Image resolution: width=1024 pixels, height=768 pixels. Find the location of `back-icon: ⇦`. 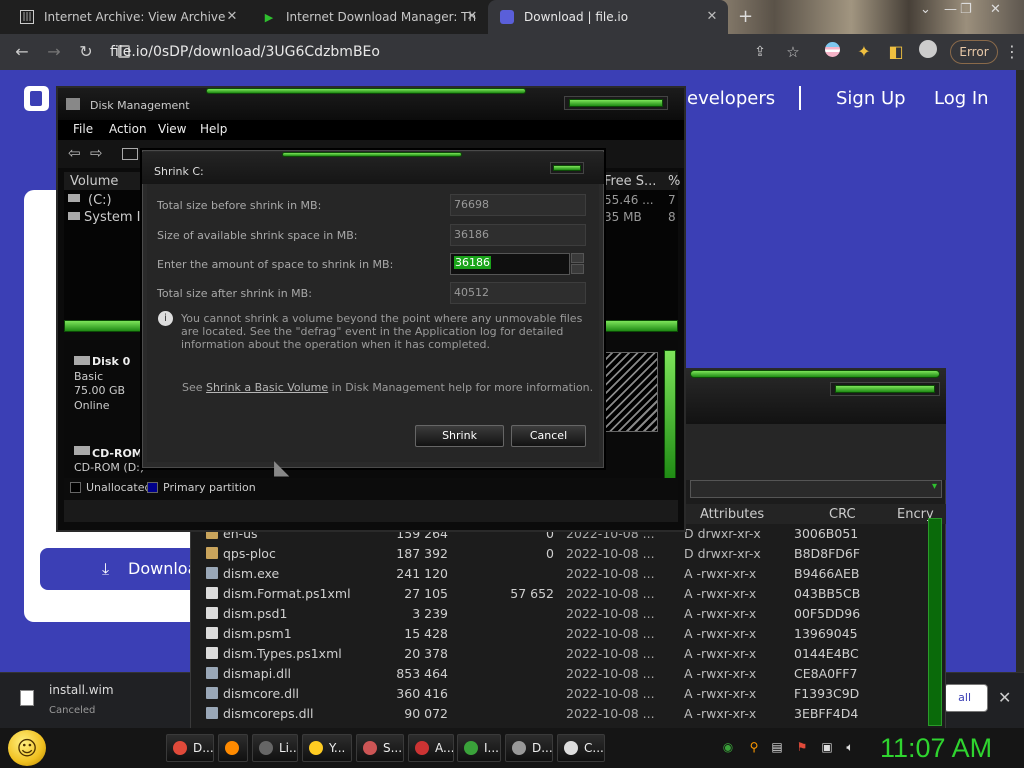

back-icon: ⇦ is located at coordinates (74, 153).